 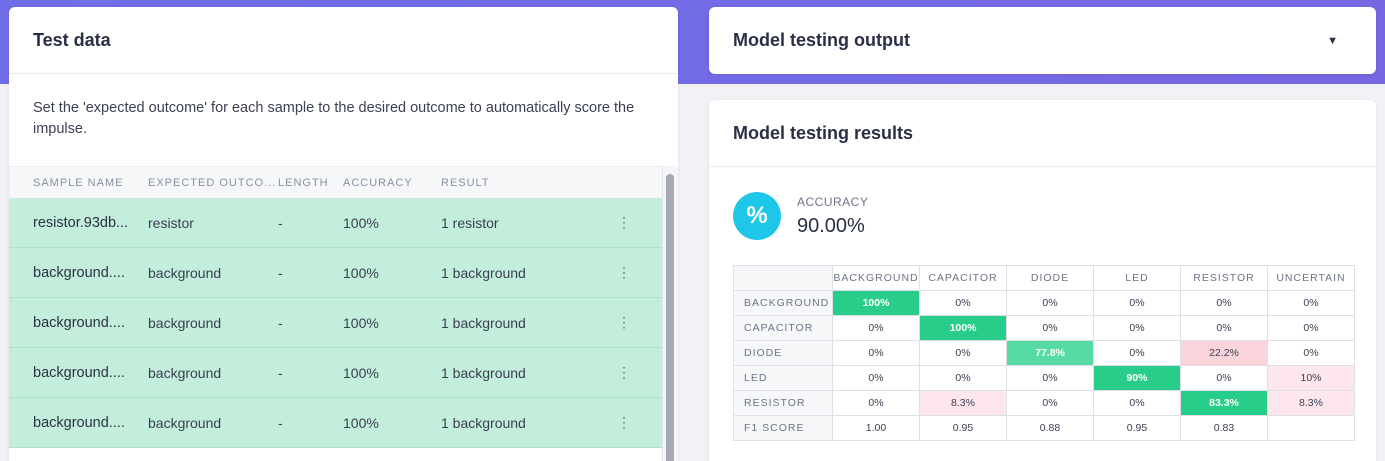 What do you see at coordinates (171, 222) in the screenshot?
I see `expected-outcome-cell: resistor` at bounding box center [171, 222].